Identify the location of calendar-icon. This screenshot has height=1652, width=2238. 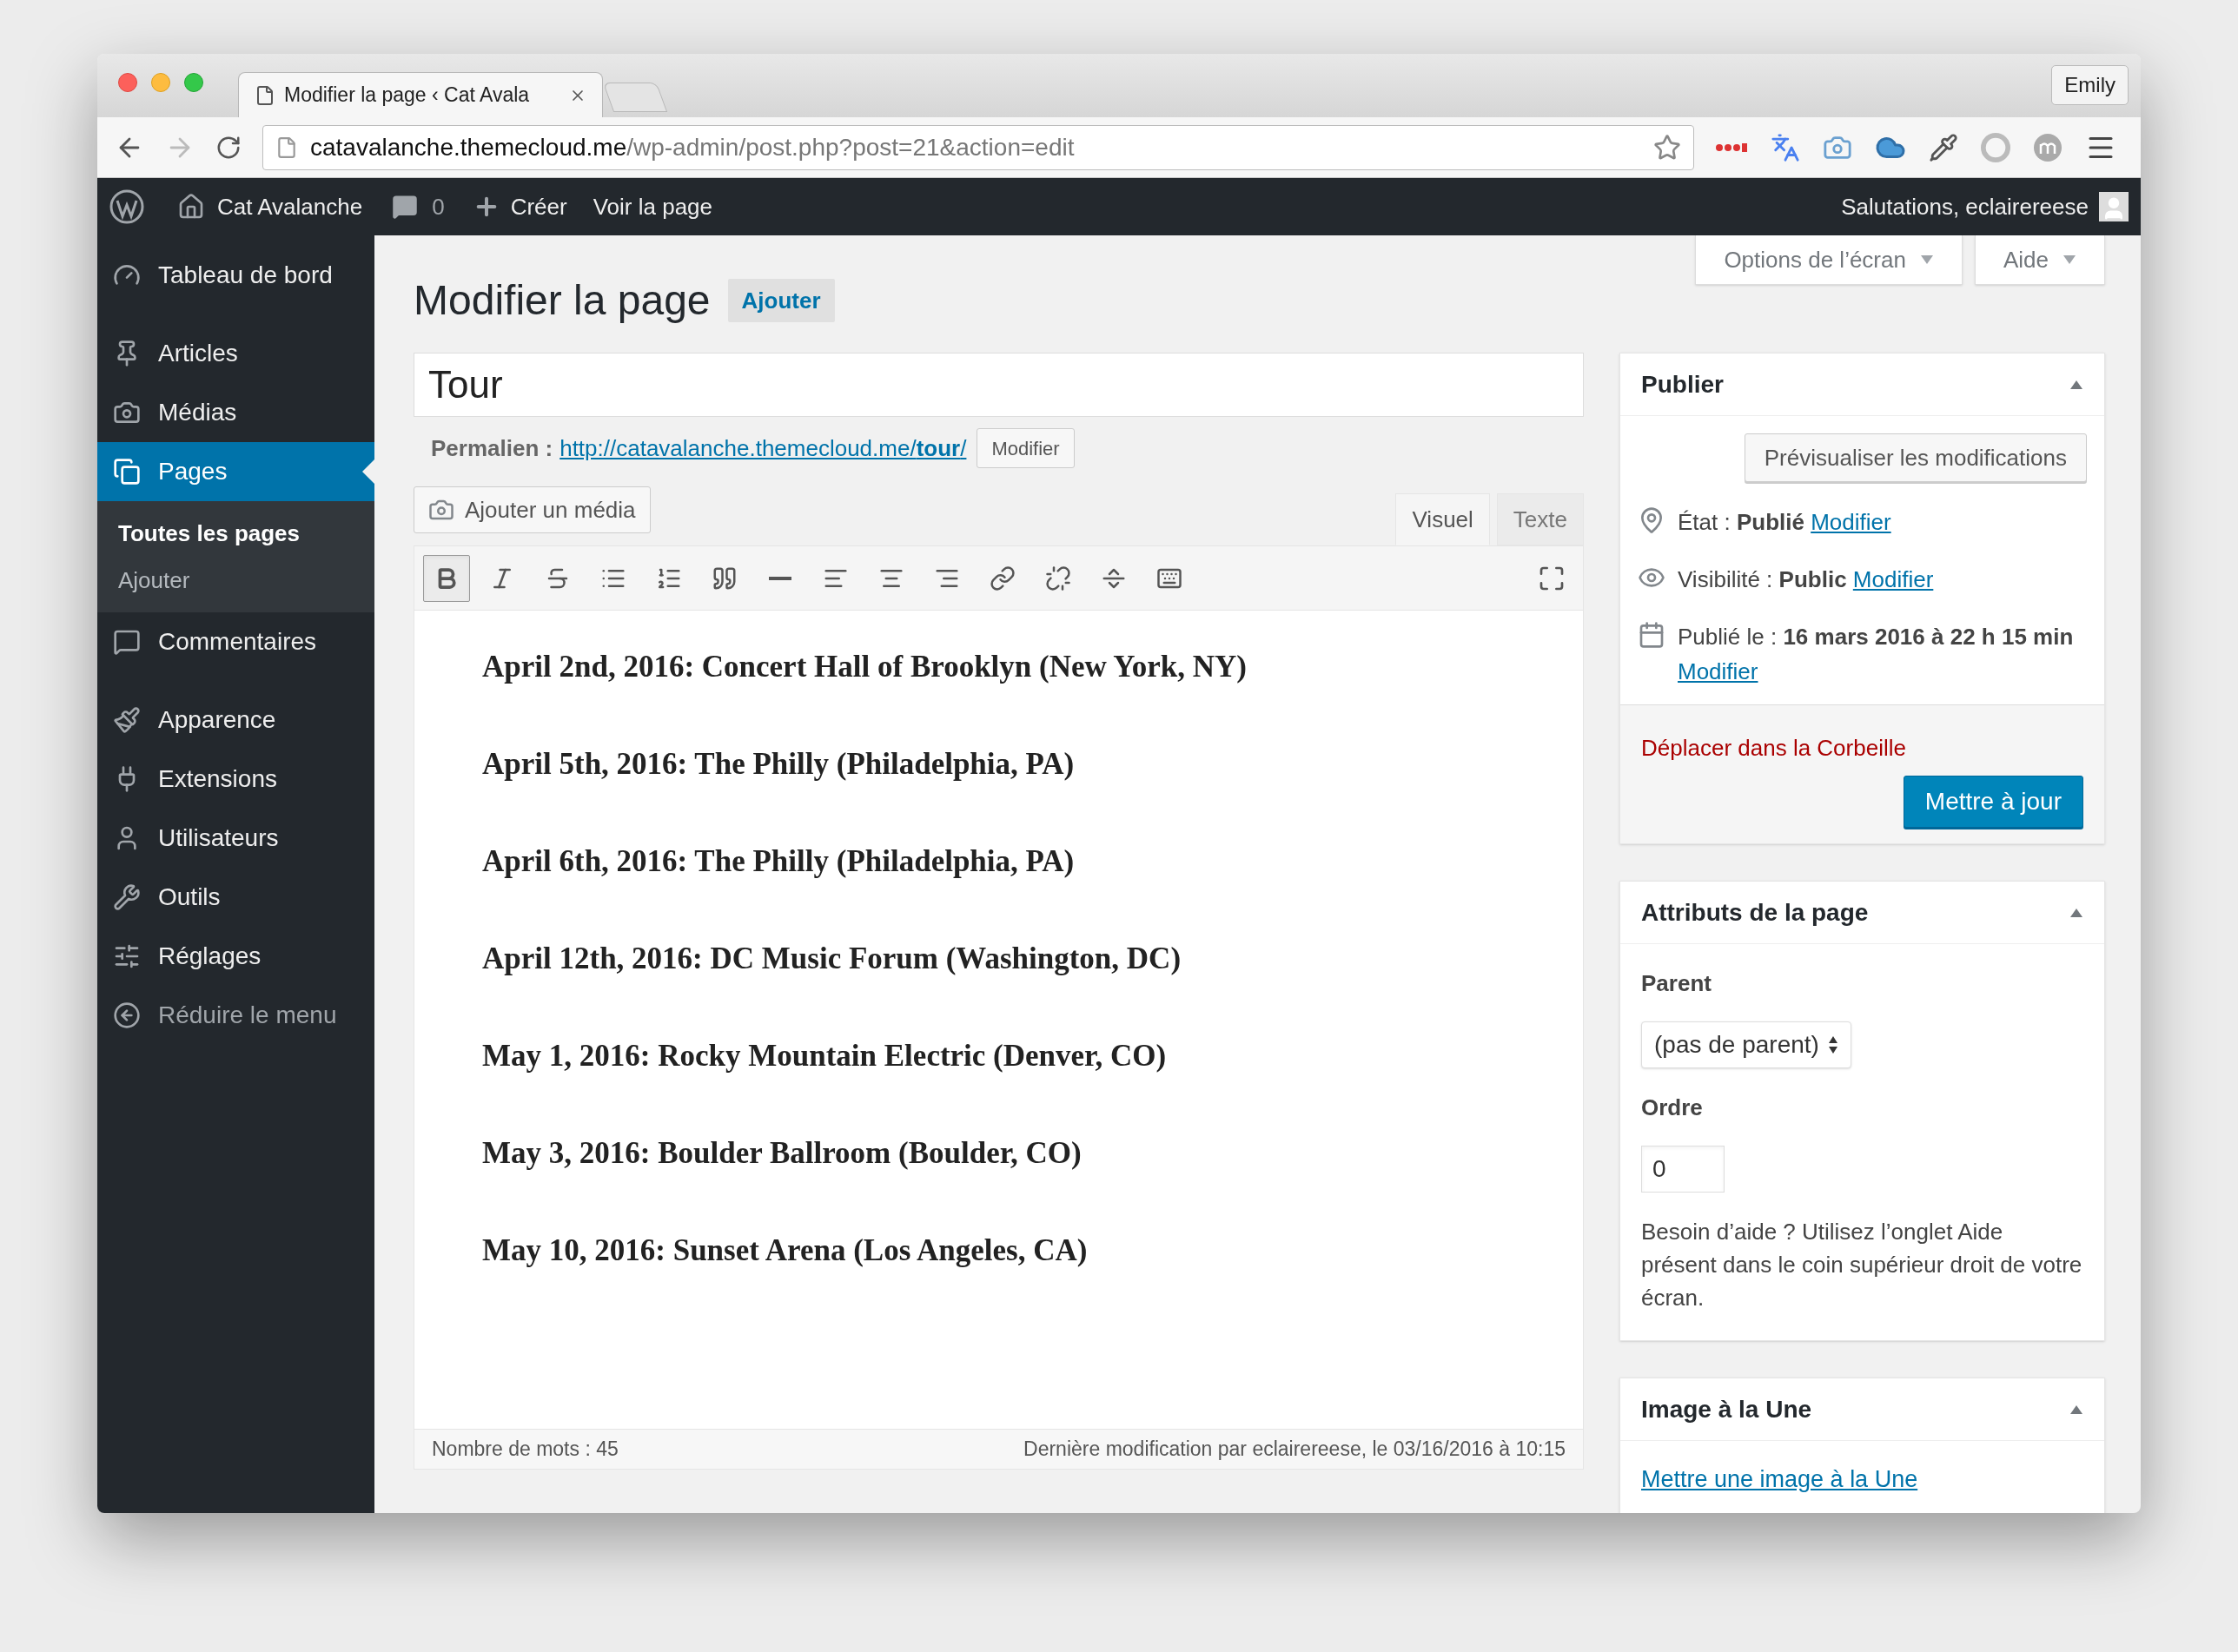
(1651, 635).